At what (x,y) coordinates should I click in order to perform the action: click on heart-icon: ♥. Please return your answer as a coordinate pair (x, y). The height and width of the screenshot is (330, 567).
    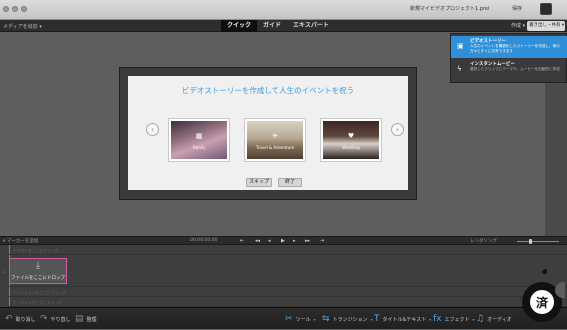
    Looking at the image, I should click on (351, 136).